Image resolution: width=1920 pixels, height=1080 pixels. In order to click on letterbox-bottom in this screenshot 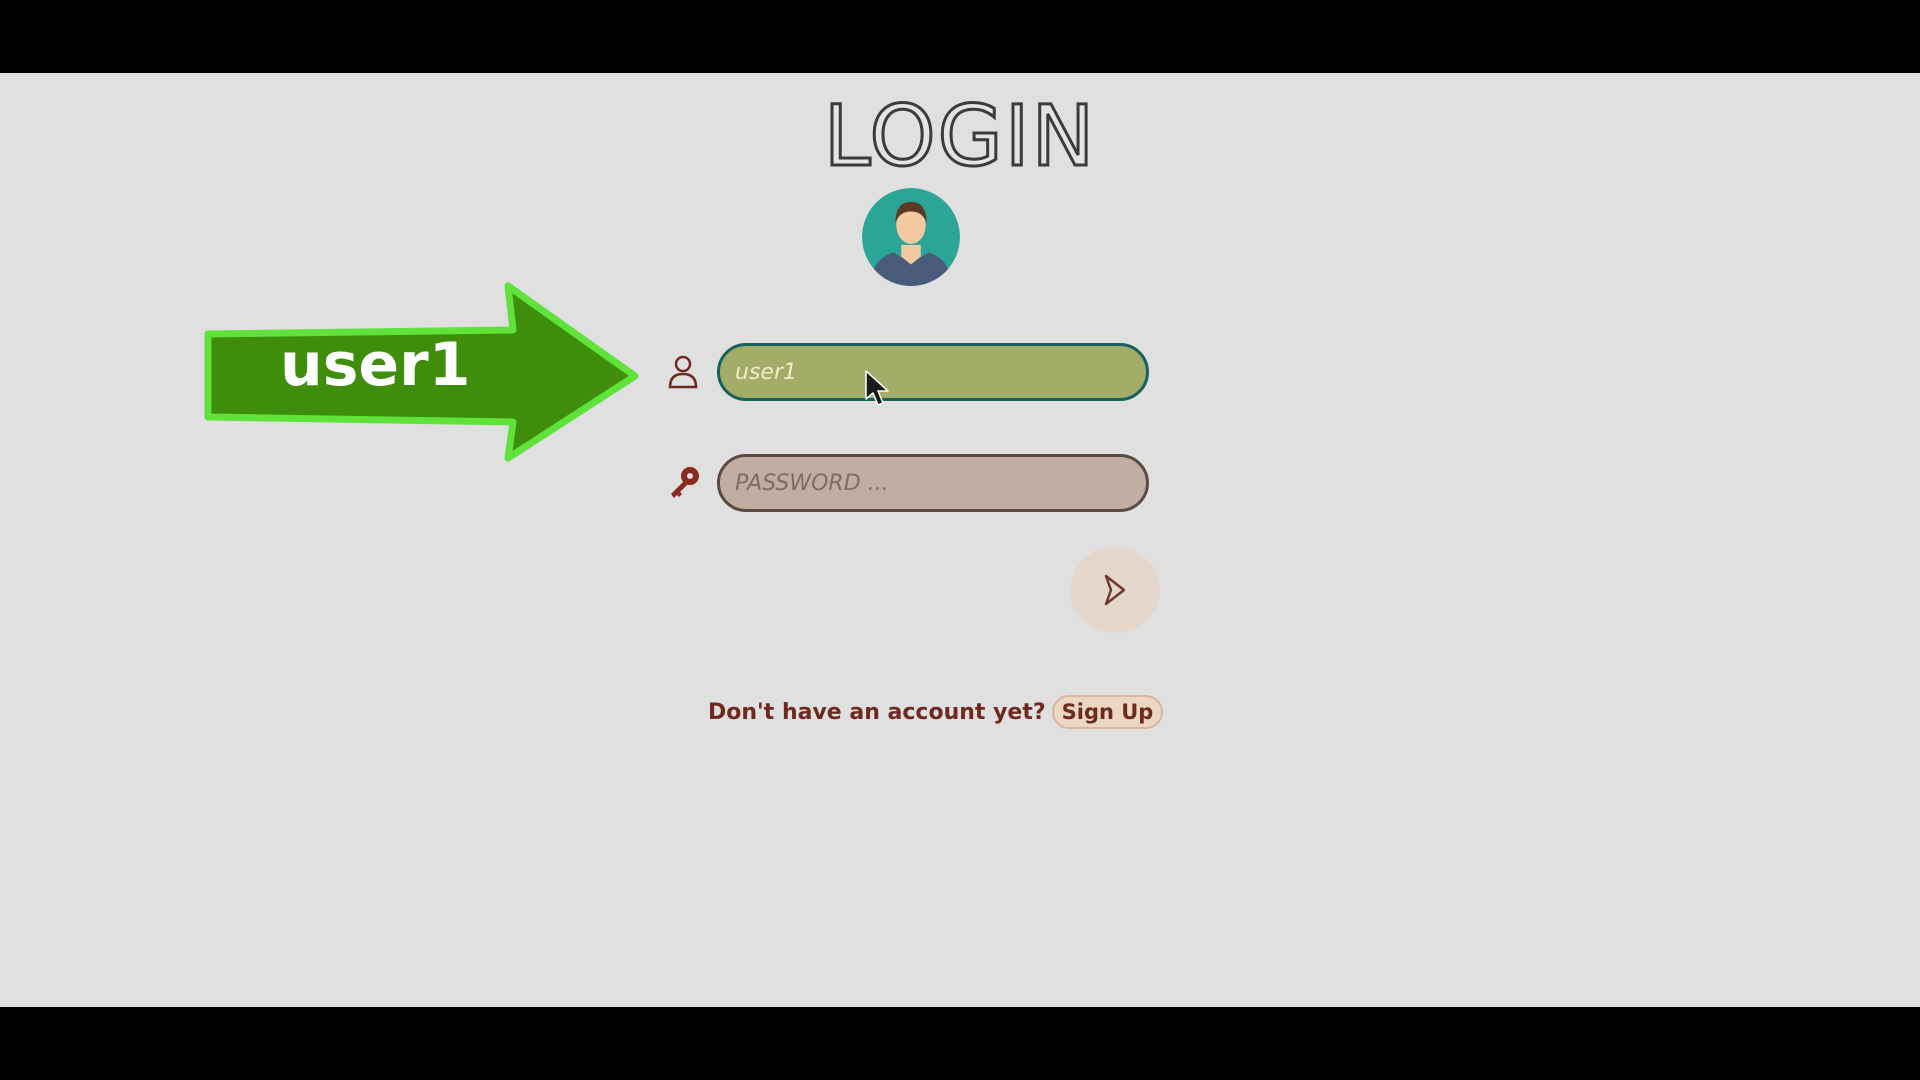, I will do `click(960, 1043)`.